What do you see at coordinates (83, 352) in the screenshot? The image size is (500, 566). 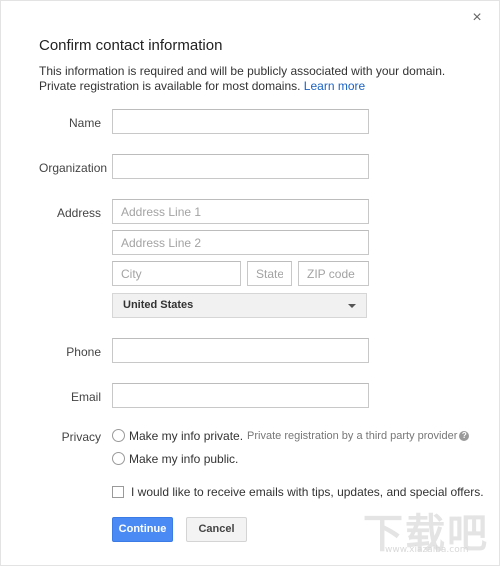 I see `phone-label: Phone` at bounding box center [83, 352].